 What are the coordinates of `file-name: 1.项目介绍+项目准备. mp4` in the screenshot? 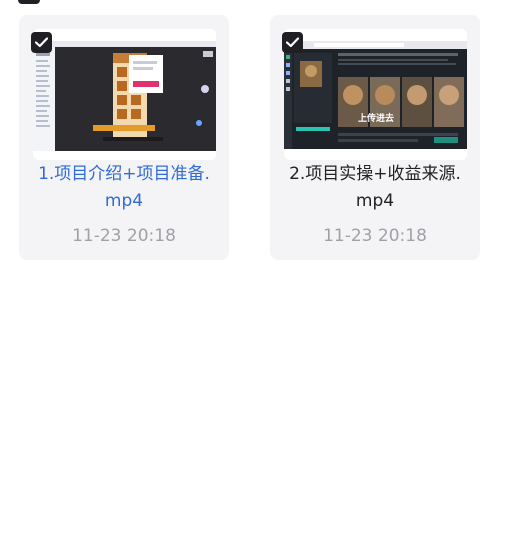 It's located at (124, 188).